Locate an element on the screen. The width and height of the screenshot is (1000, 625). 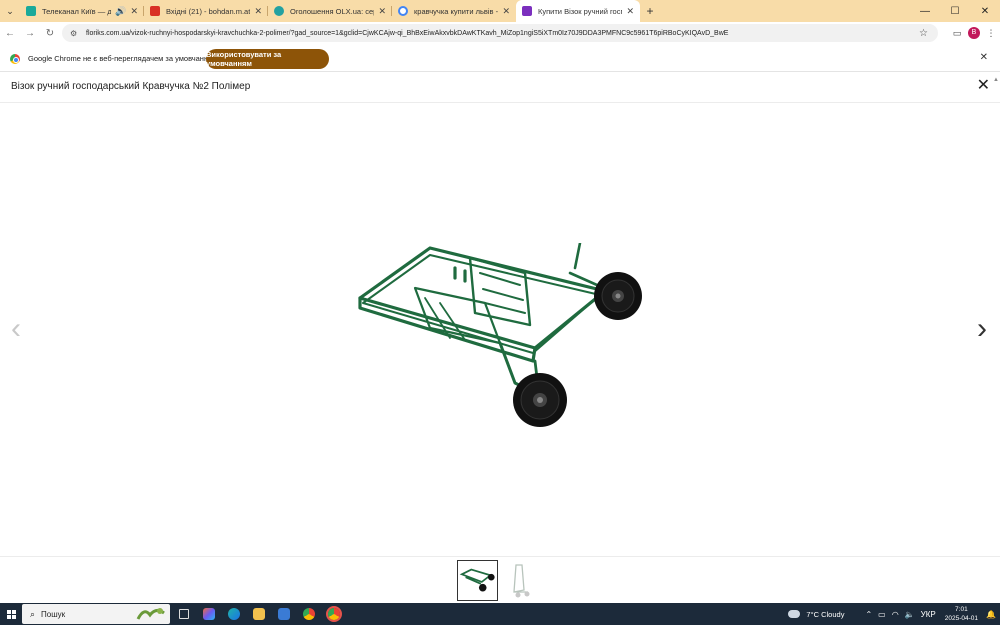
tab-olx: Оголошення OLX.ua: сервіс ог ✕ is located at coordinates (330, 11).